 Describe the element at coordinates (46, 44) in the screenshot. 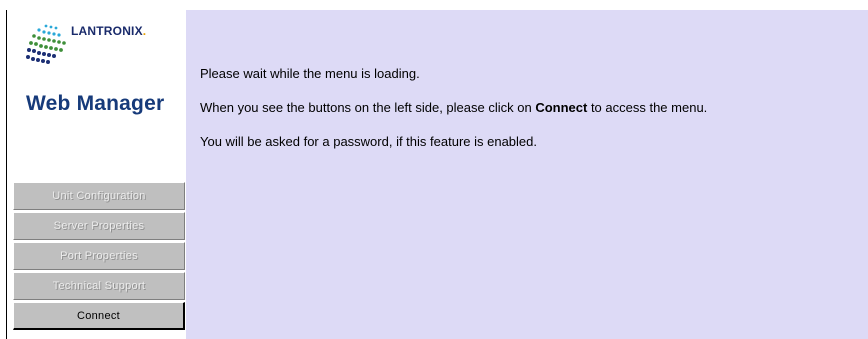

I see `logo-mark-icon` at that location.